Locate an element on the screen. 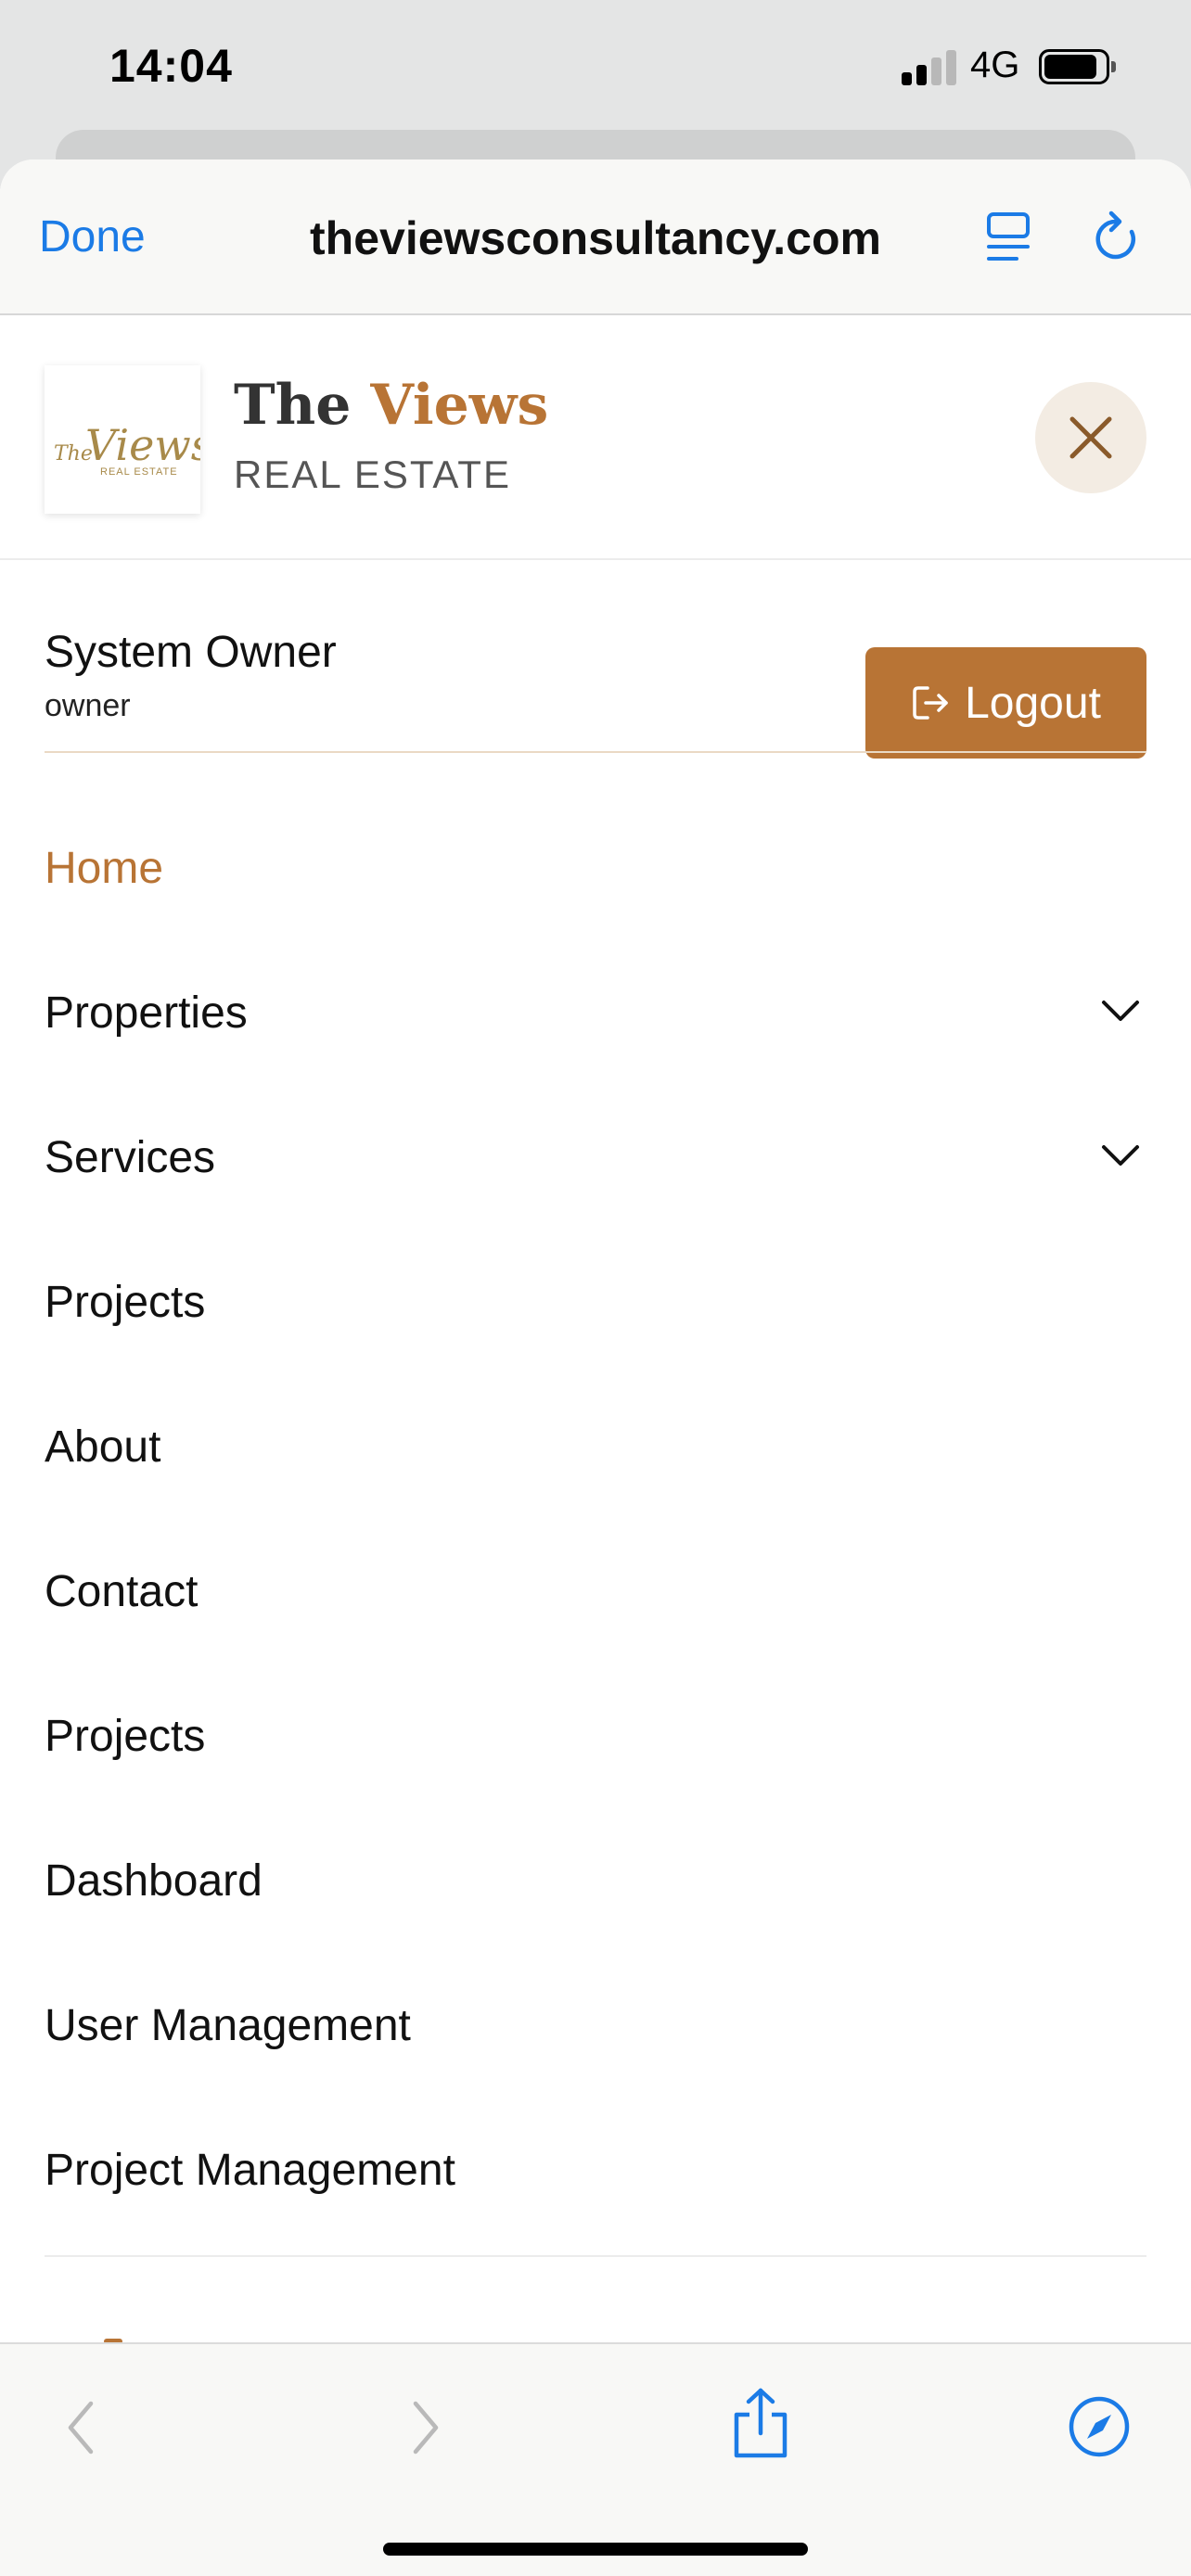 The height and width of the screenshot is (2576, 1191). nav-item-projects-2: Projects is located at coordinates (595, 1736).